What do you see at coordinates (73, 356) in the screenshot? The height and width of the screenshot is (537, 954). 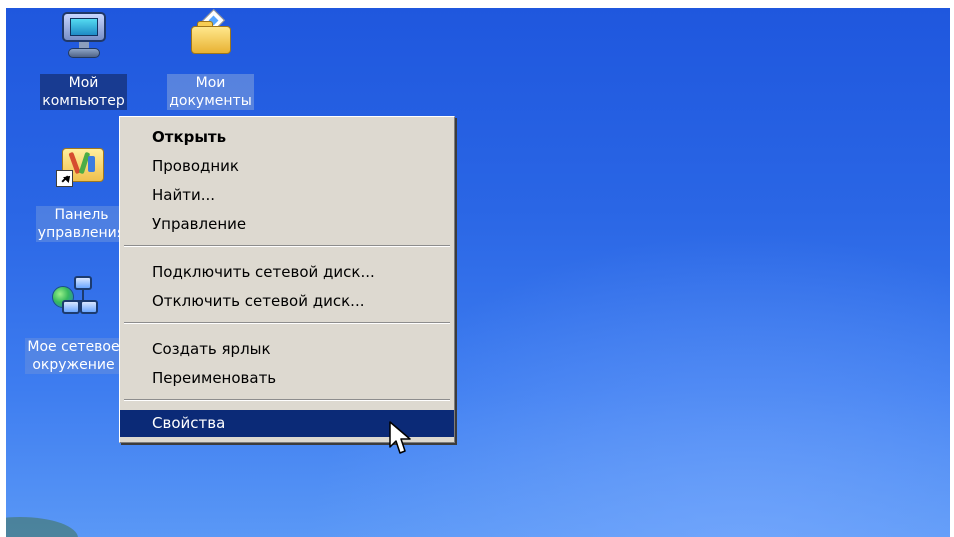 I see `desktop-icon-label: Мое сетевое окружение` at bounding box center [73, 356].